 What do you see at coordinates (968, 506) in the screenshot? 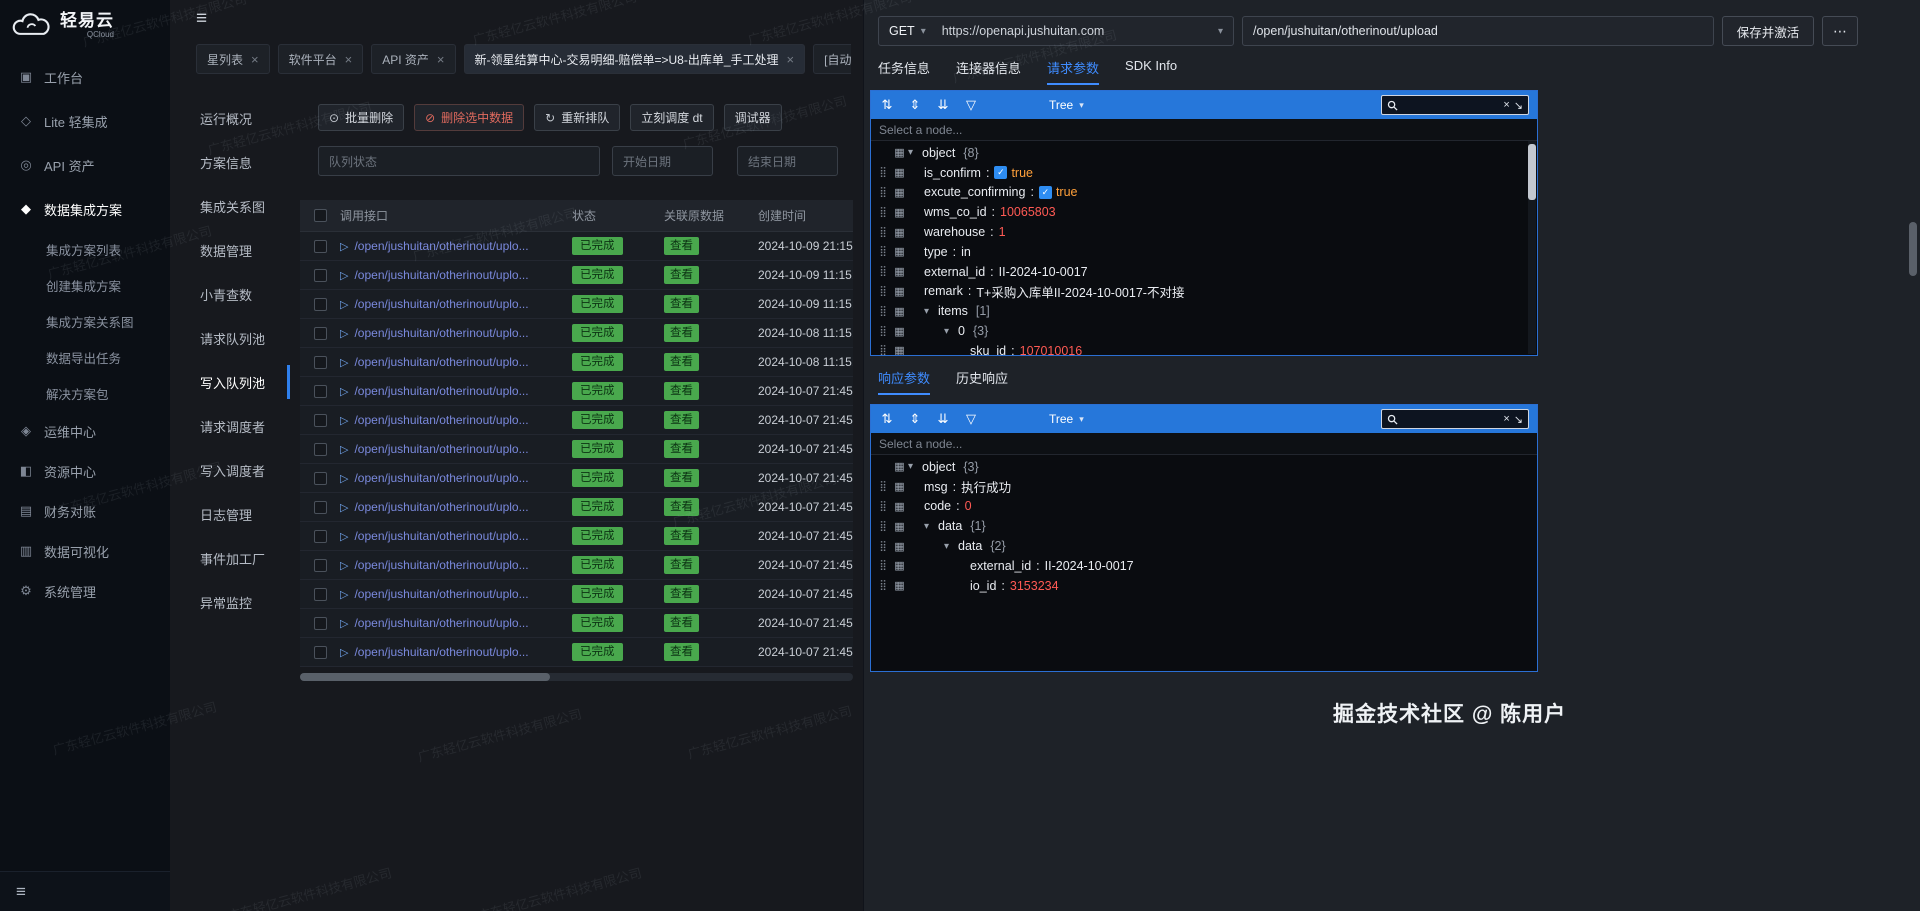
I see `tree-value: 0` at bounding box center [968, 506].